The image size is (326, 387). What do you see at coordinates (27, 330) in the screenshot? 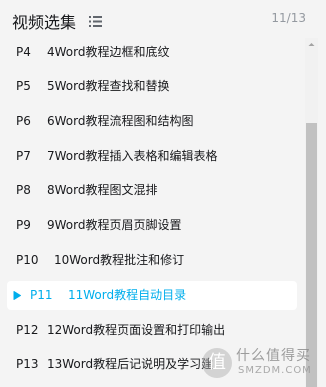
I see `episode-number: P12` at bounding box center [27, 330].